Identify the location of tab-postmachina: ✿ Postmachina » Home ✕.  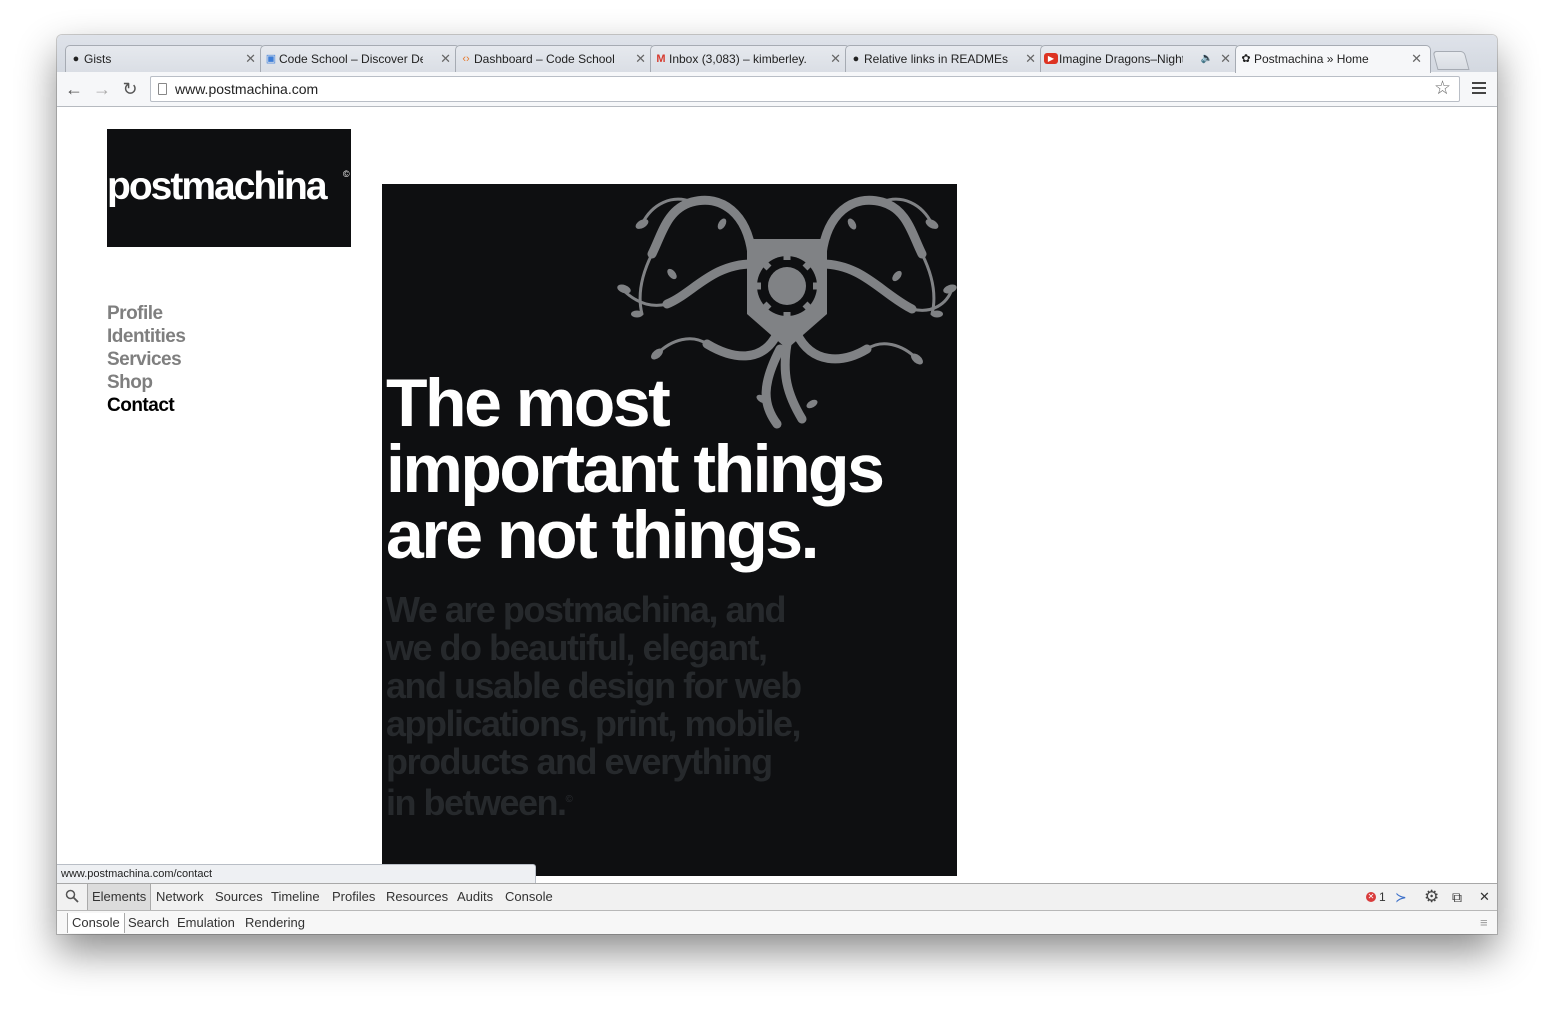
(1333, 59).